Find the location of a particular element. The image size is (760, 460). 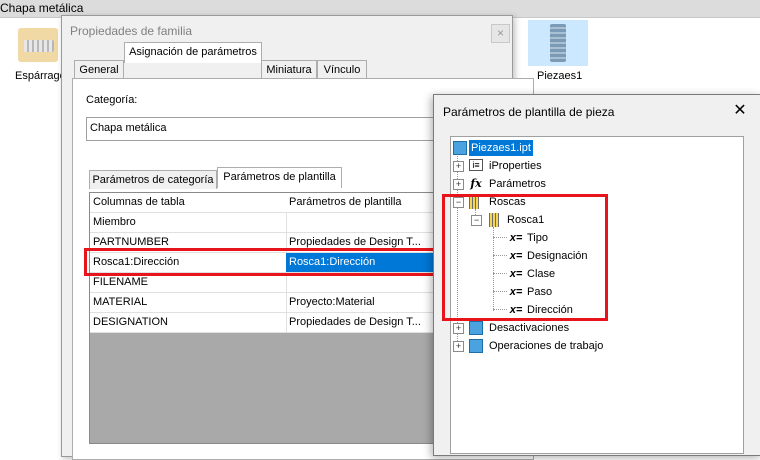

dialog-title: Propiedades de familia is located at coordinates (131, 31).